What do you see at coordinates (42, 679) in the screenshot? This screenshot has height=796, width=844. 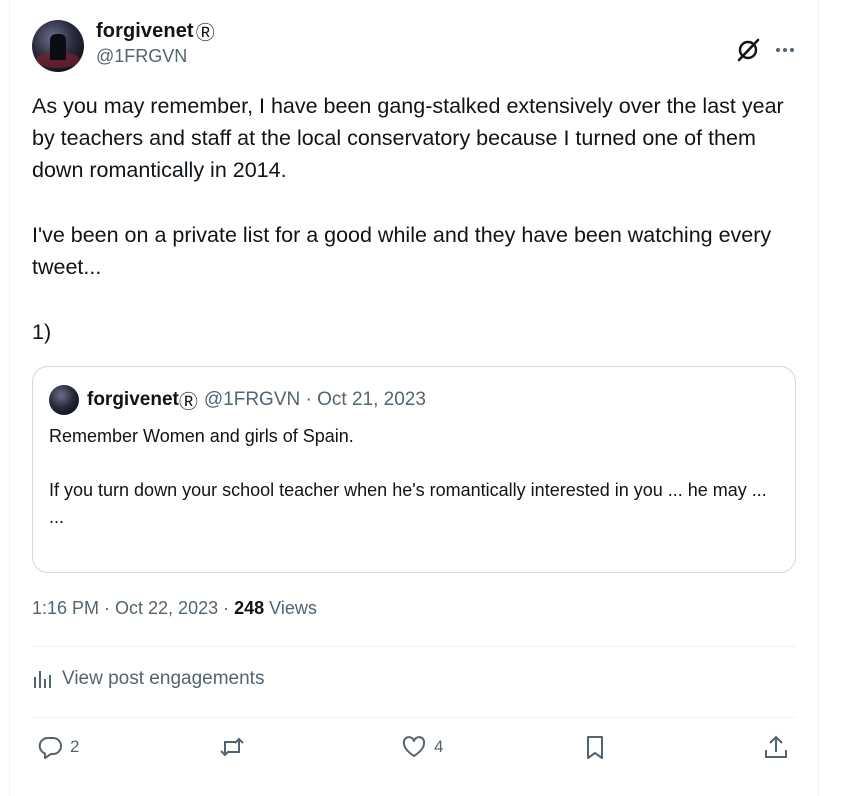 I see `analytics-icon` at bounding box center [42, 679].